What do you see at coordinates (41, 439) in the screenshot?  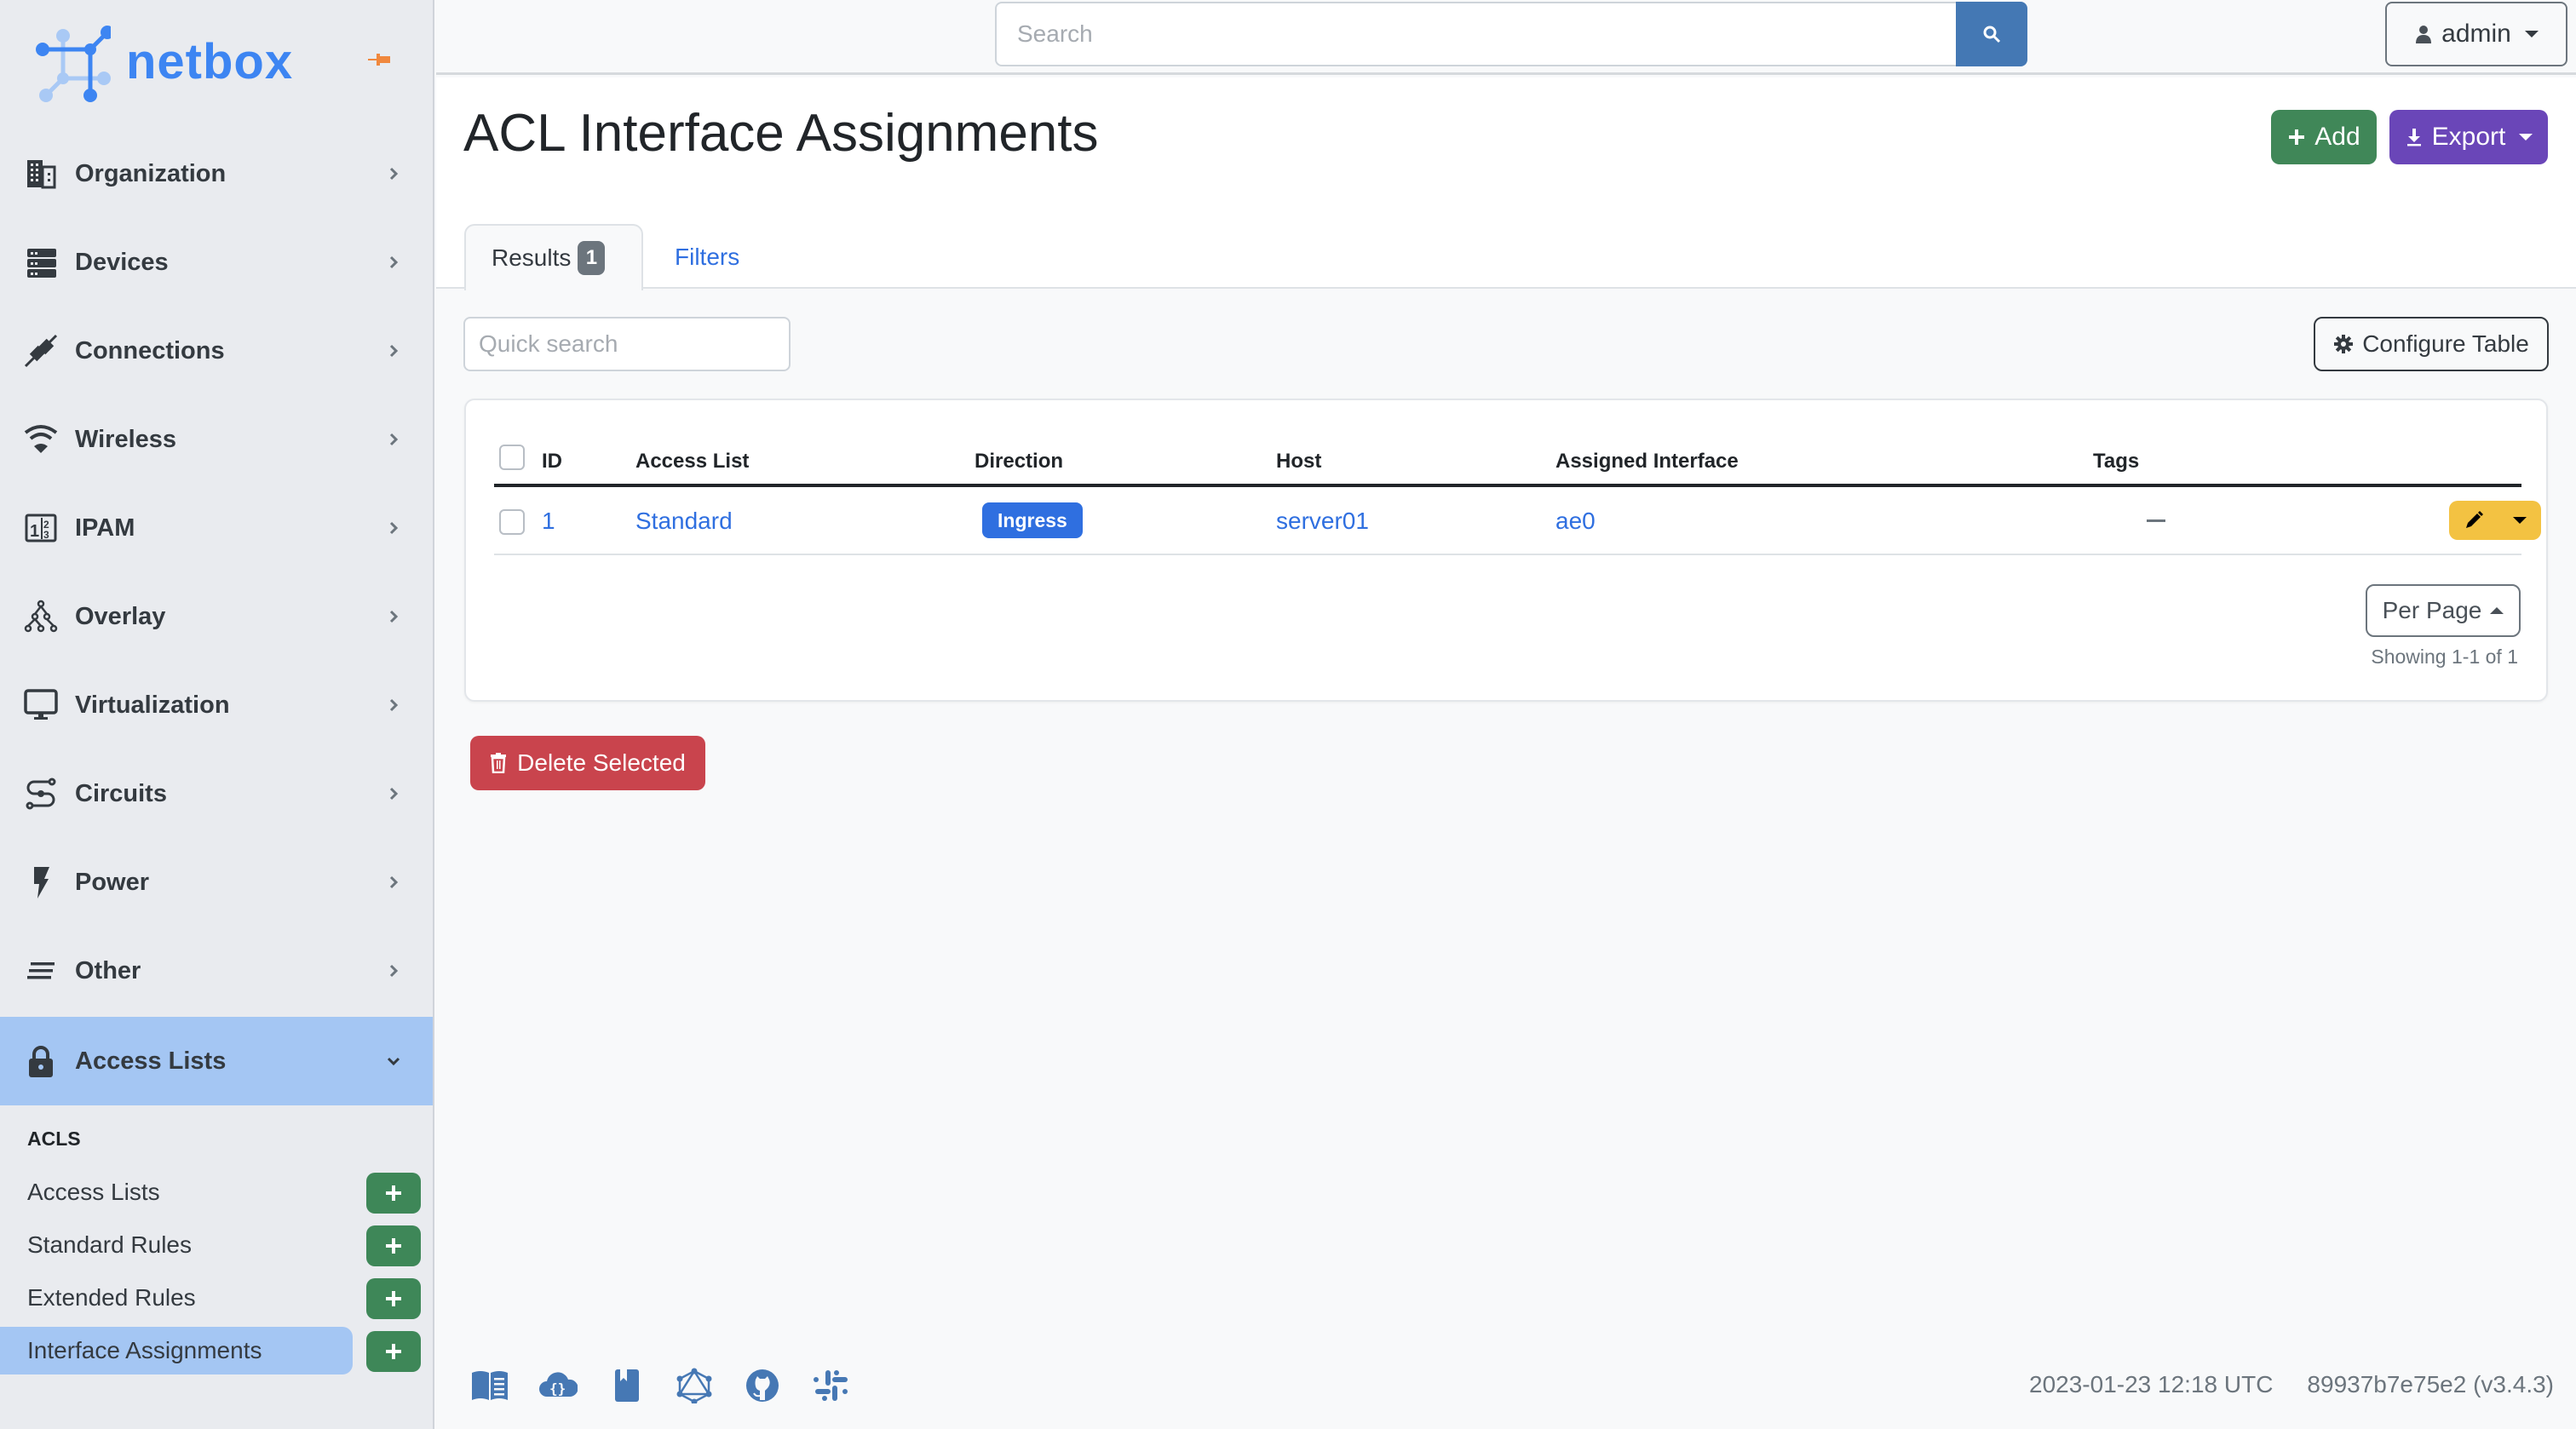 I see `wifi-icon` at bounding box center [41, 439].